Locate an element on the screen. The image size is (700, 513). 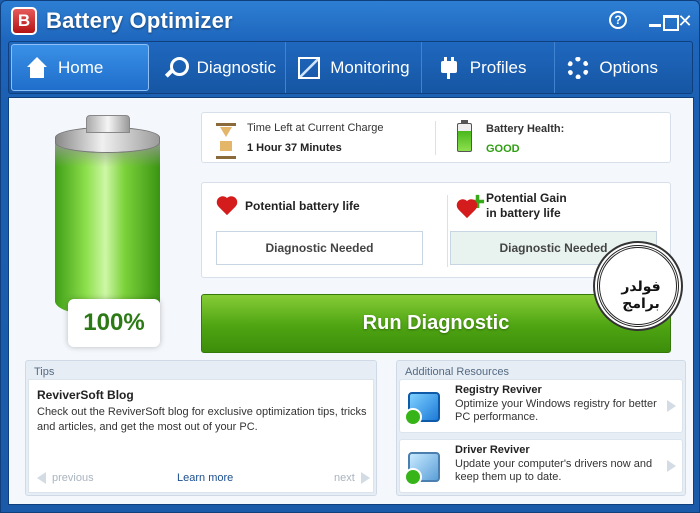
health-label: Battery Health: is located at coordinates (525, 129).